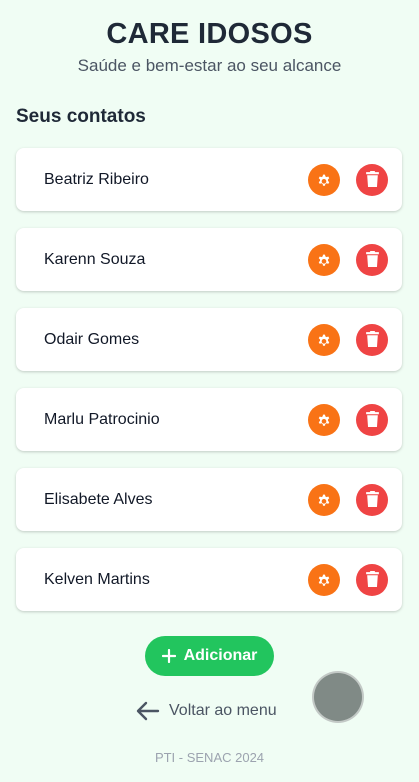 This screenshot has height=782, width=419. What do you see at coordinates (97, 579) in the screenshot?
I see `contact-name: Kelven Martins` at bounding box center [97, 579].